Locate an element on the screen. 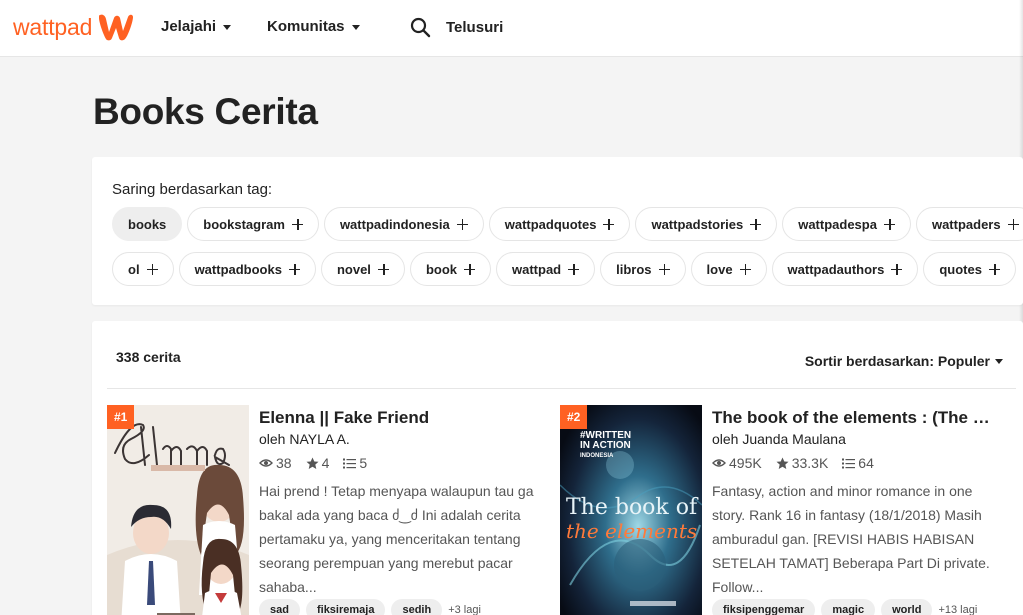 This screenshot has width=1023, height=615. tag-chip-wattpadindonesia: wattpadindonesia is located at coordinates (403, 224).